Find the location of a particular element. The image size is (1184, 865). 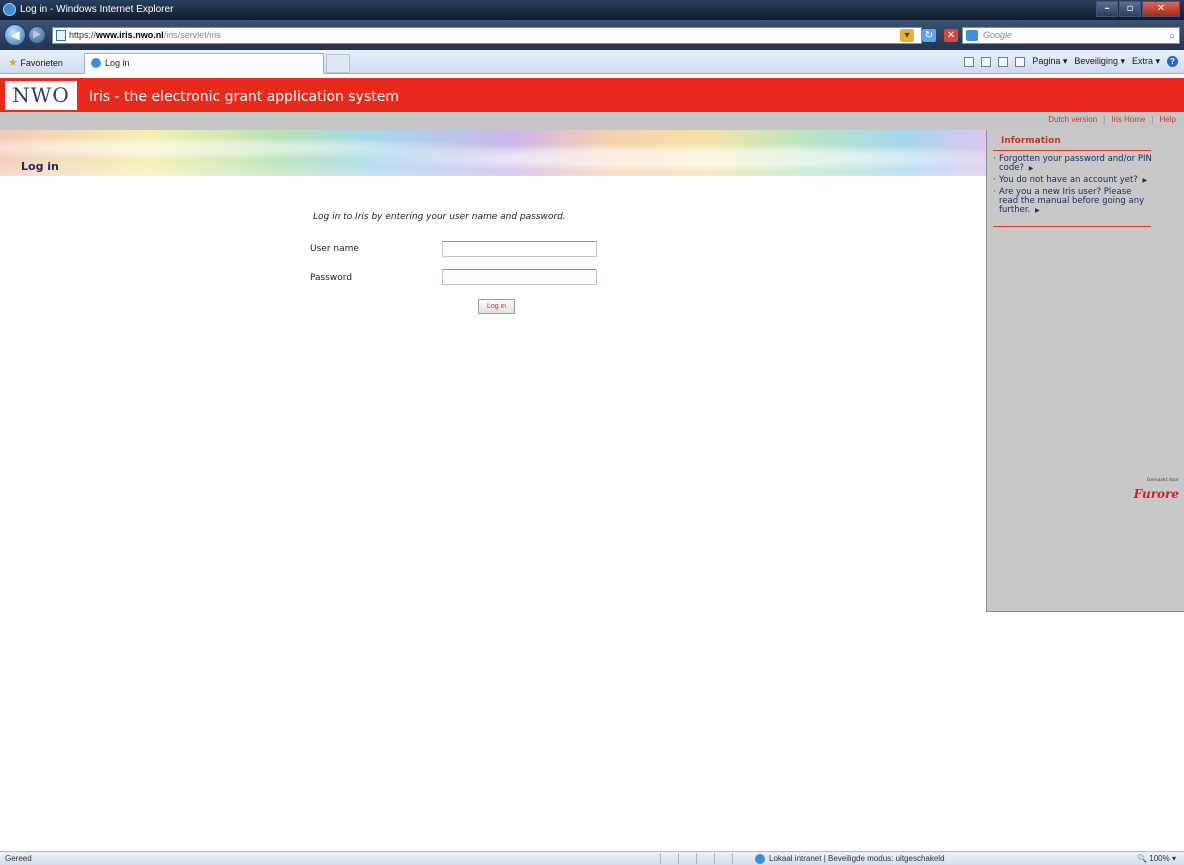

command-bar: Pagina ▾ Beveiliging ▾ Extra ▾ ? is located at coordinates (1071, 61).